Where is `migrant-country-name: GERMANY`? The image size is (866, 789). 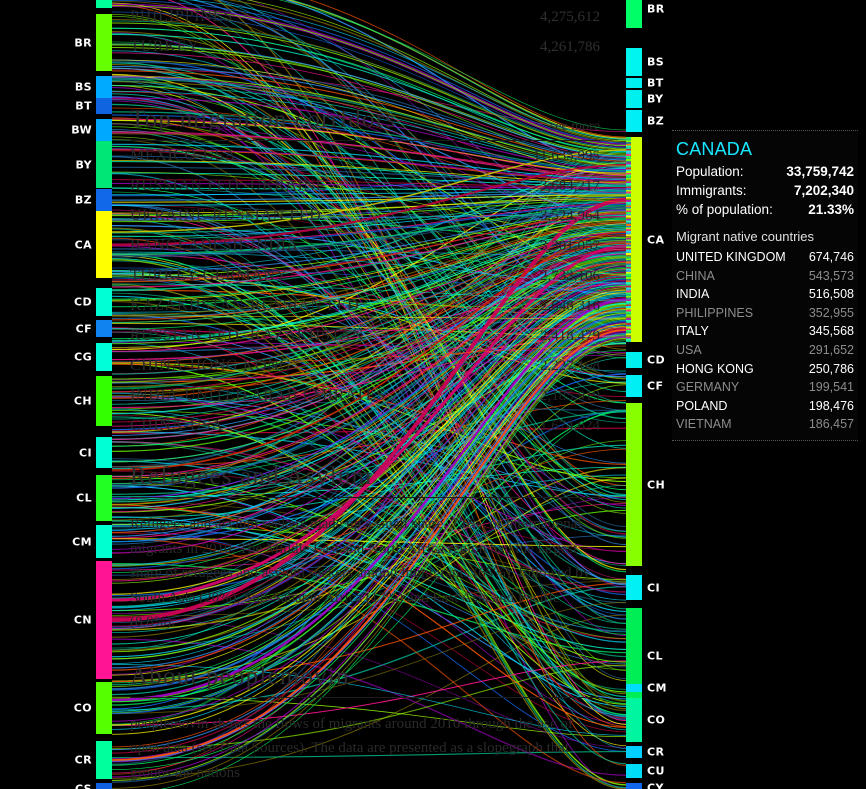 migrant-country-name: GERMANY is located at coordinates (708, 387).